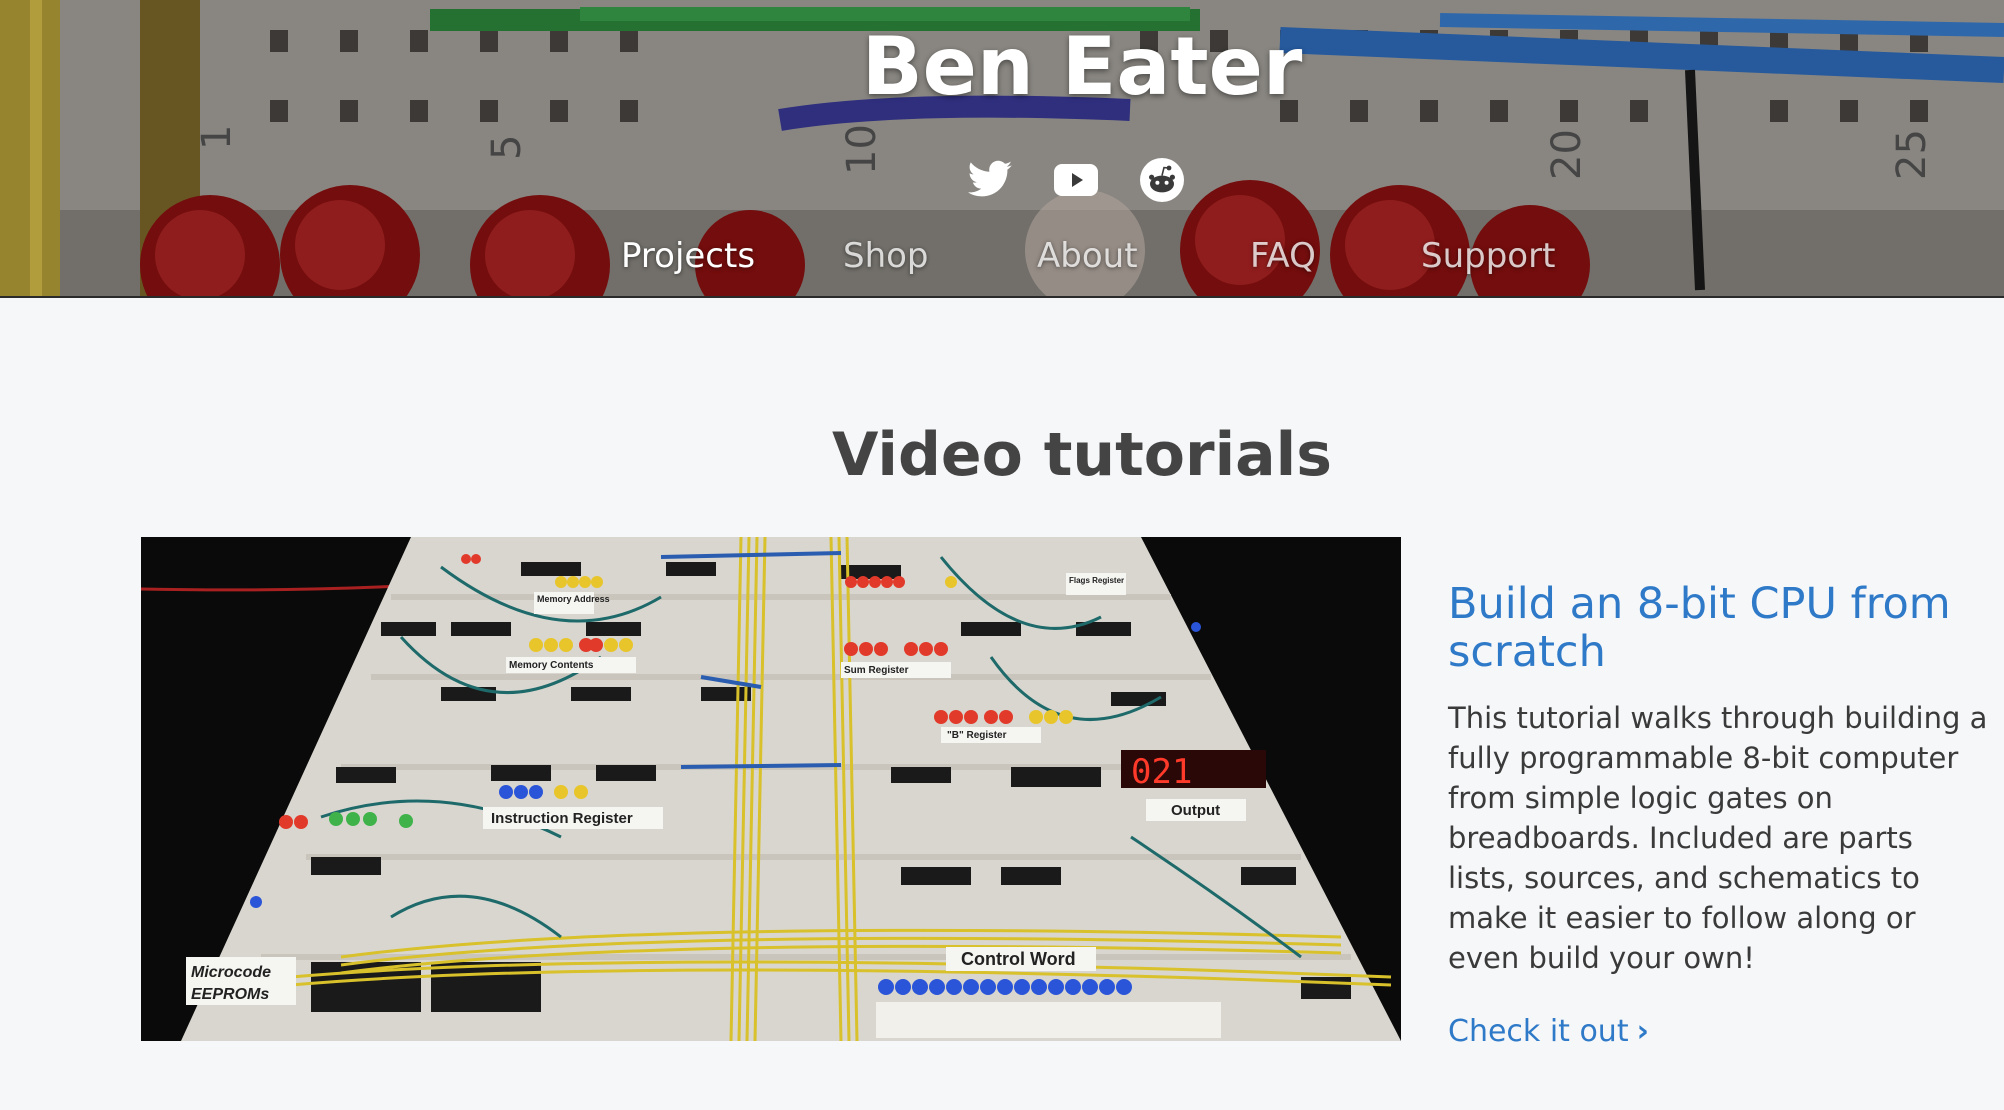 This screenshot has width=2004, height=1110. Describe the element at coordinates (1488, 256) in the screenshot. I see `nav-item-support: Support` at that location.